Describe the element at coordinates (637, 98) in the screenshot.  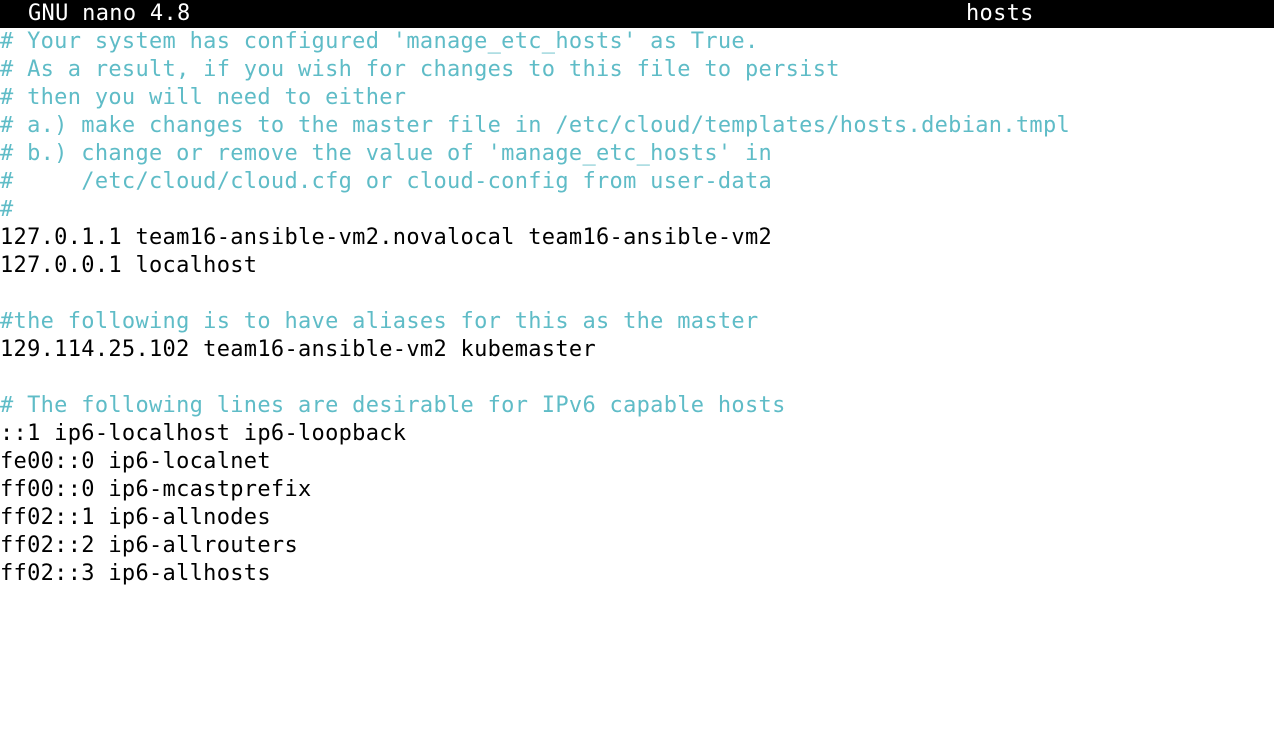
I see `comment-line: # then you will need to either` at that location.